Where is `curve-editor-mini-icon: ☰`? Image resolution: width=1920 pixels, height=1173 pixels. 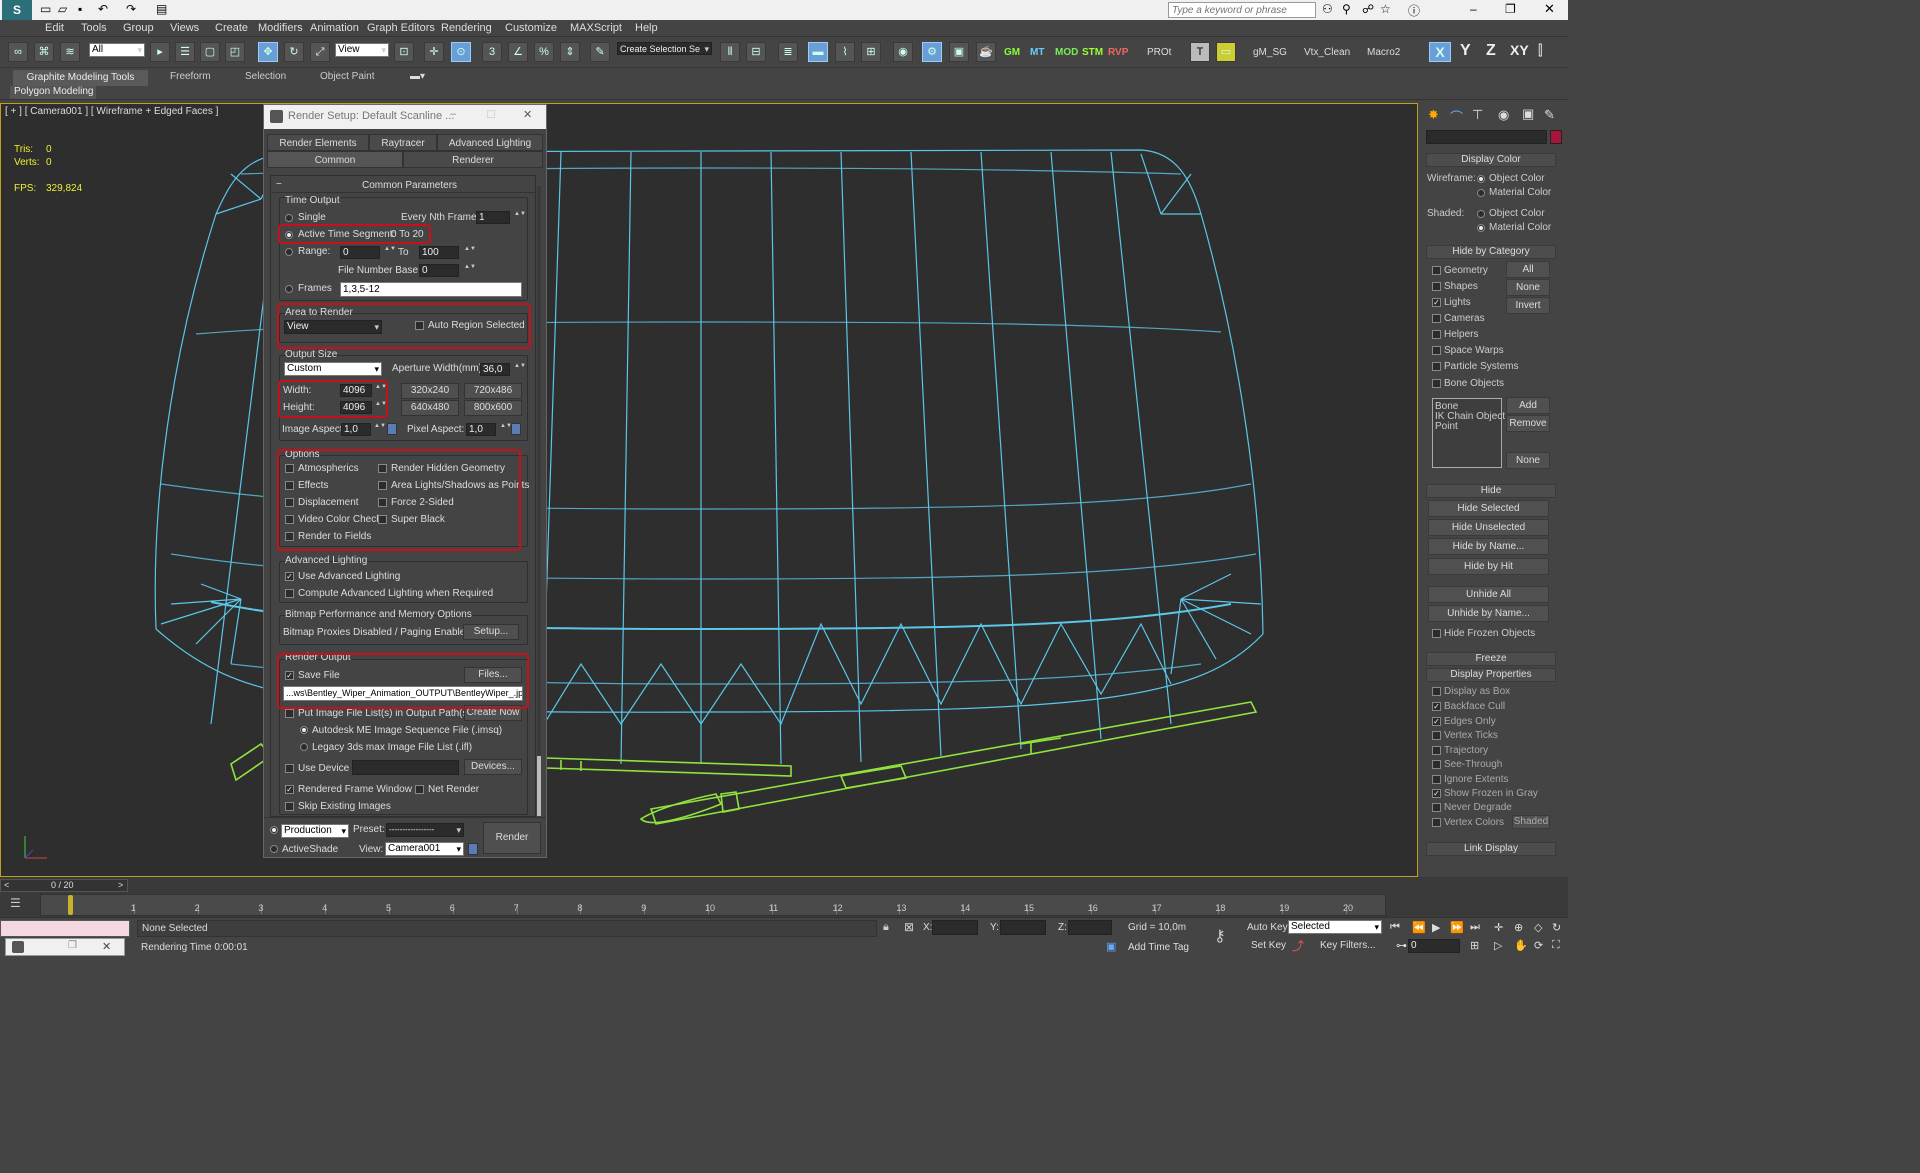 curve-editor-mini-icon: ☰ is located at coordinates (15, 903).